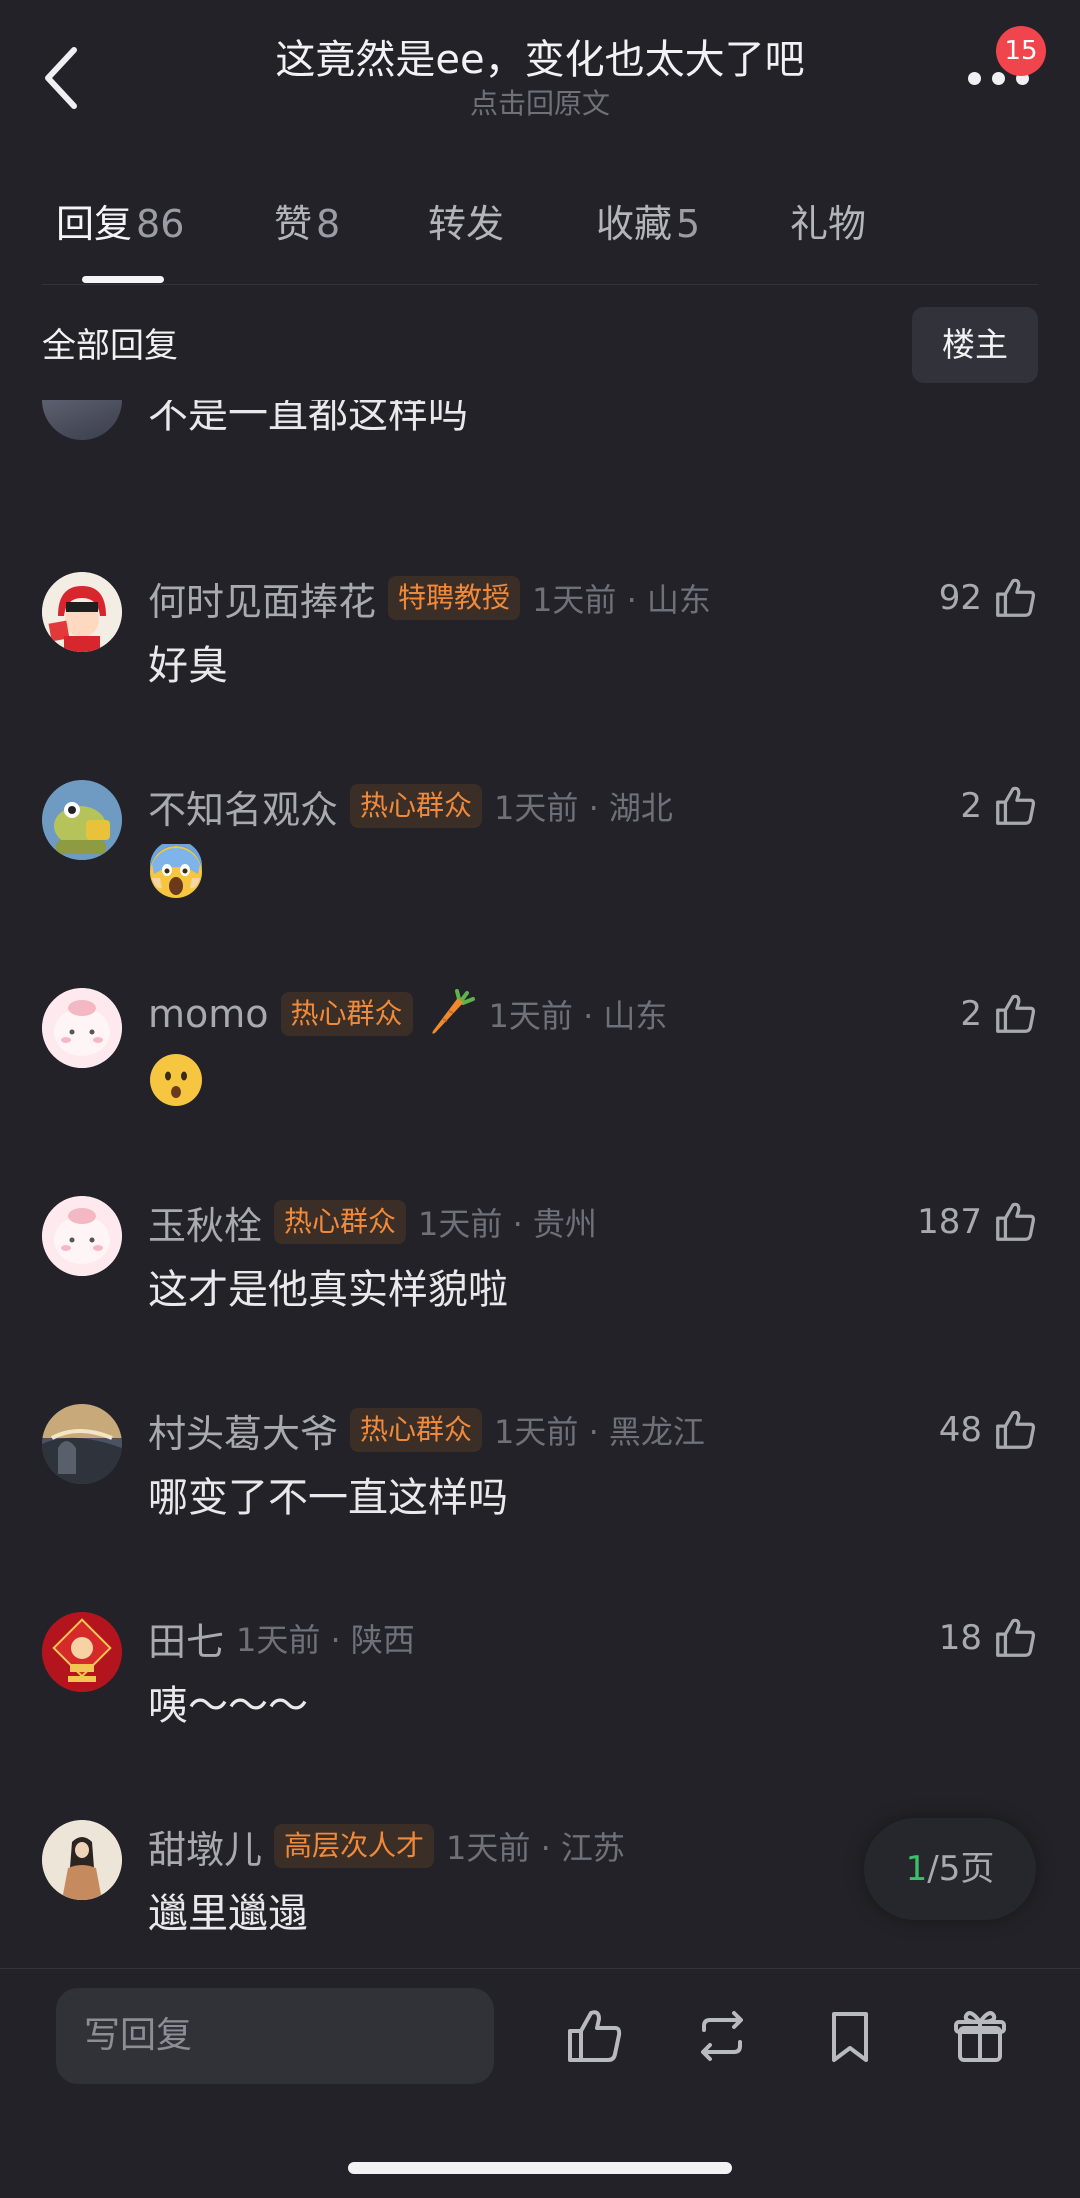 This screenshot has height=2198, width=1080. I want to click on comment-meta: momo 热心群众 1天前 · 山东, so click(407, 1014).